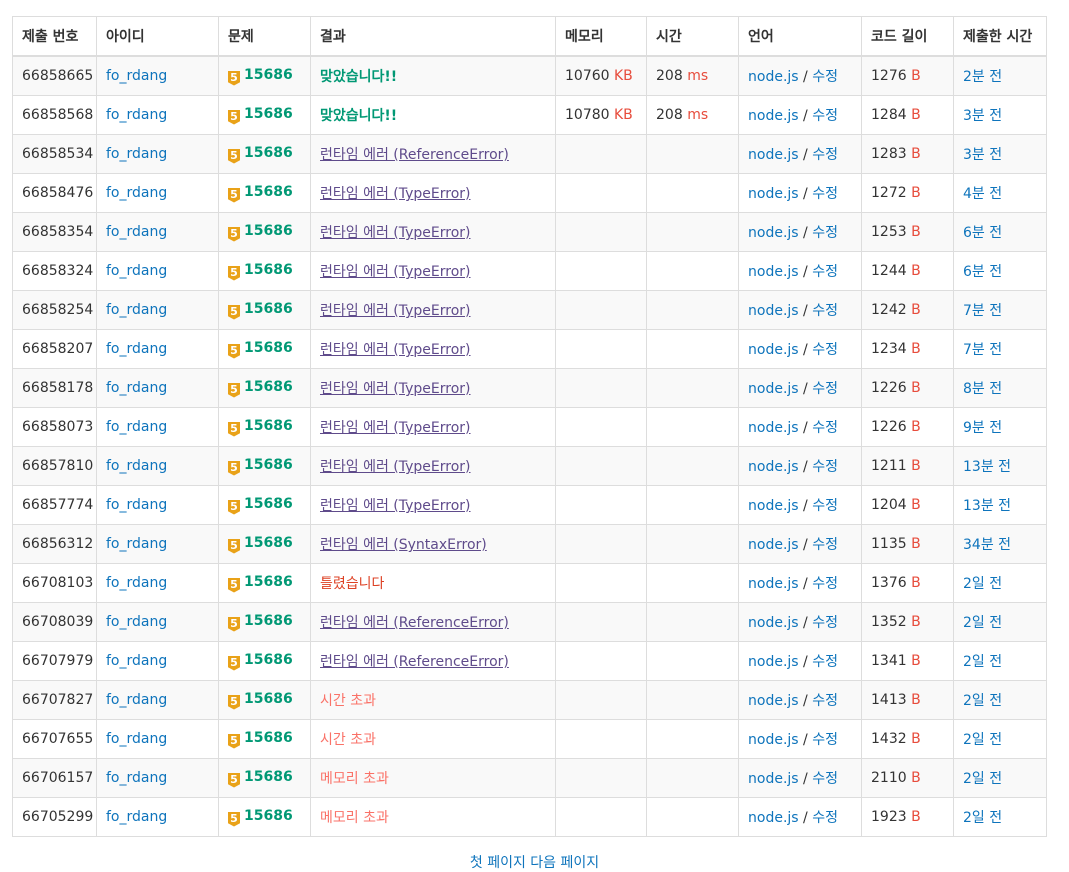 This screenshot has height=872, width=1069. What do you see at coordinates (982, 389) in the screenshot?
I see `submitted-time-link: 8분 전` at bounding box center [982, 389].